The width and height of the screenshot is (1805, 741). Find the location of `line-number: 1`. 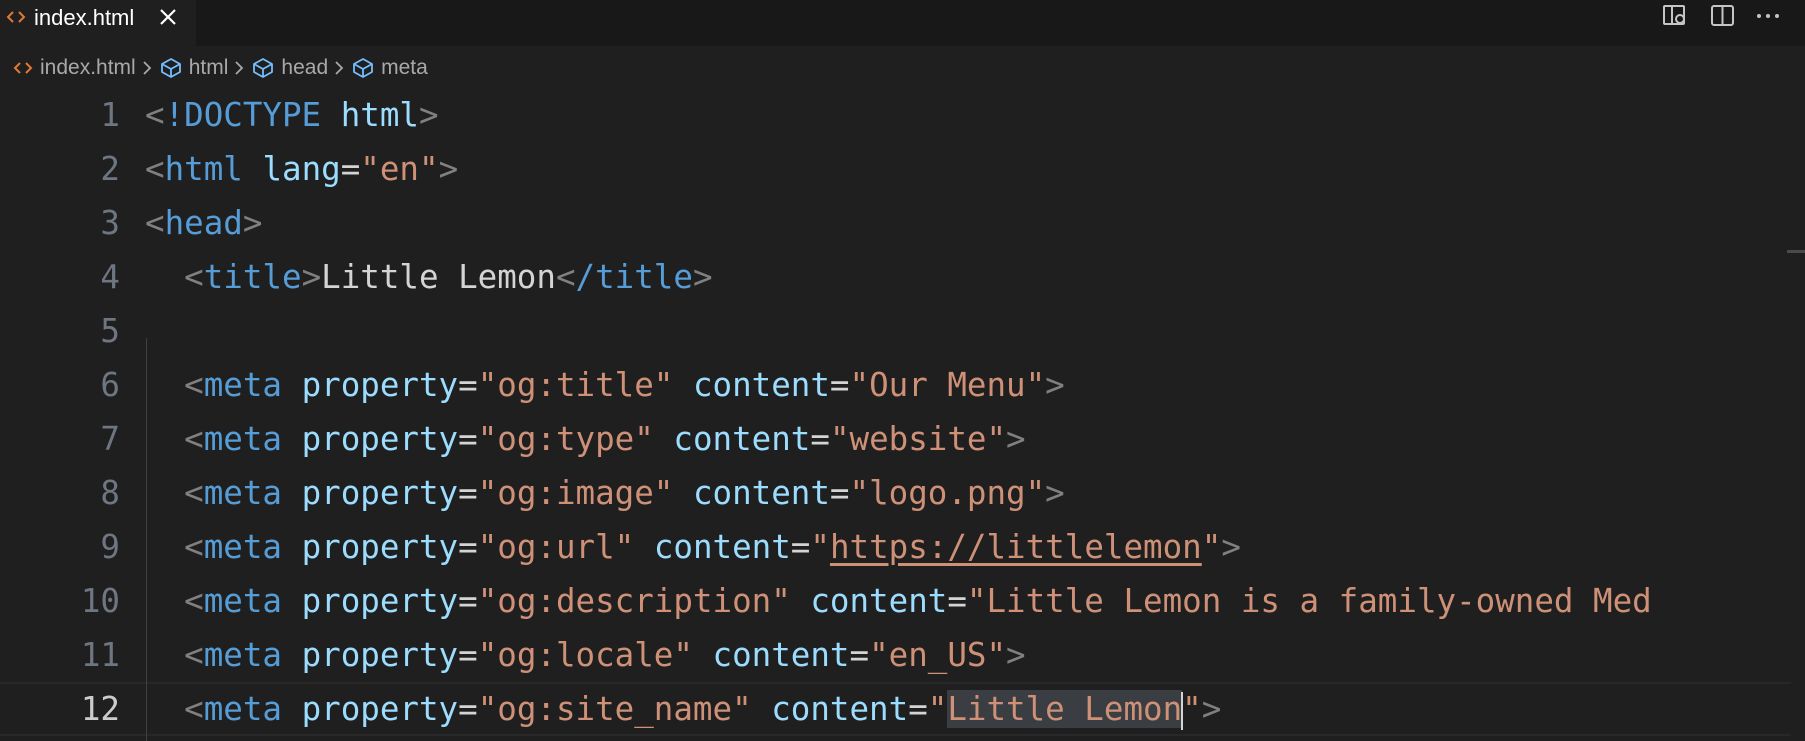

line-number: 1 is located at coordinates (110, 115).